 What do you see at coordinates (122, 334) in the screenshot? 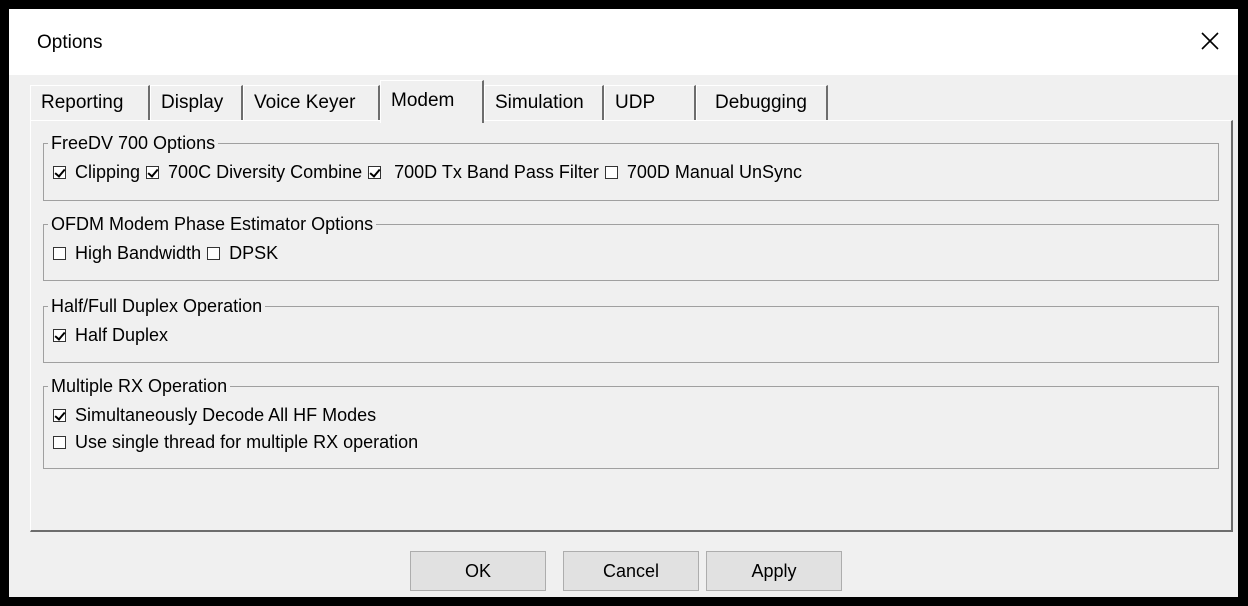
I see `checkbox-label: Half Duplex` at bounding box center [122, 334].